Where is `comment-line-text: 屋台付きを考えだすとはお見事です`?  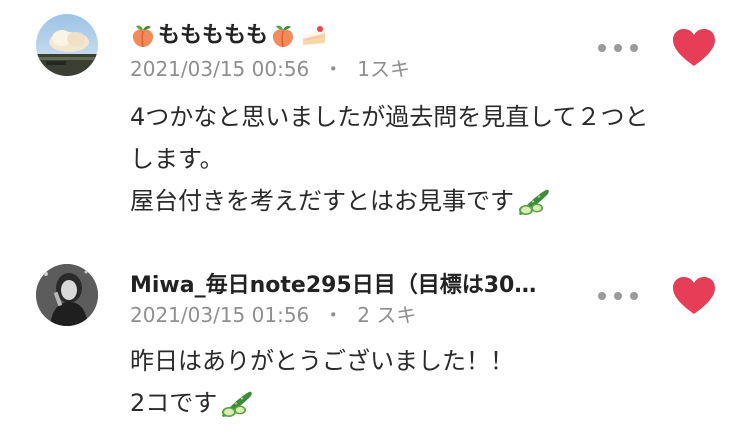 comment-line-text: 屋台付きを考えだすとはお見事です is located at coordinates (322, 201).